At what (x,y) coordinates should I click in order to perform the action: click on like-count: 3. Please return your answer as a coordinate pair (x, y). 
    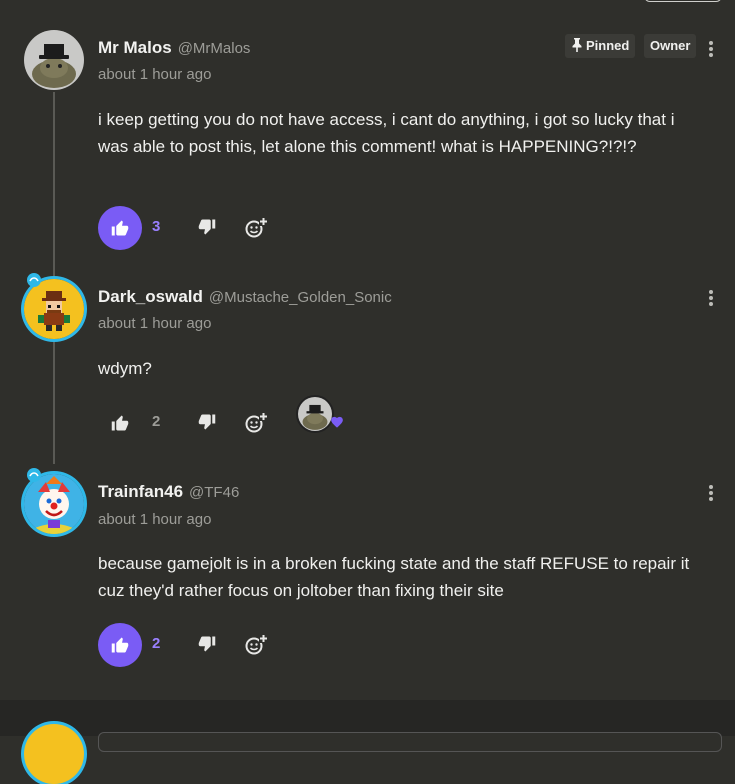
    Looking at the image, I should click on (156, 226).